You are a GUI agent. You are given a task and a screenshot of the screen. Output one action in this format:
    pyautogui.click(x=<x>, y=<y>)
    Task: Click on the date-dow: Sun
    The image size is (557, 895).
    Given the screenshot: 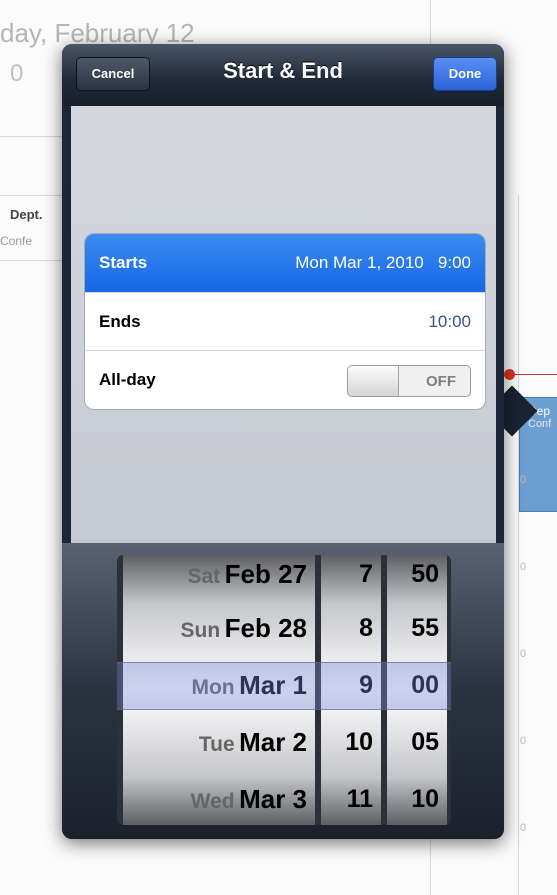 What is the action you would take?
    pyautogui.click(x=200, y=630)
    